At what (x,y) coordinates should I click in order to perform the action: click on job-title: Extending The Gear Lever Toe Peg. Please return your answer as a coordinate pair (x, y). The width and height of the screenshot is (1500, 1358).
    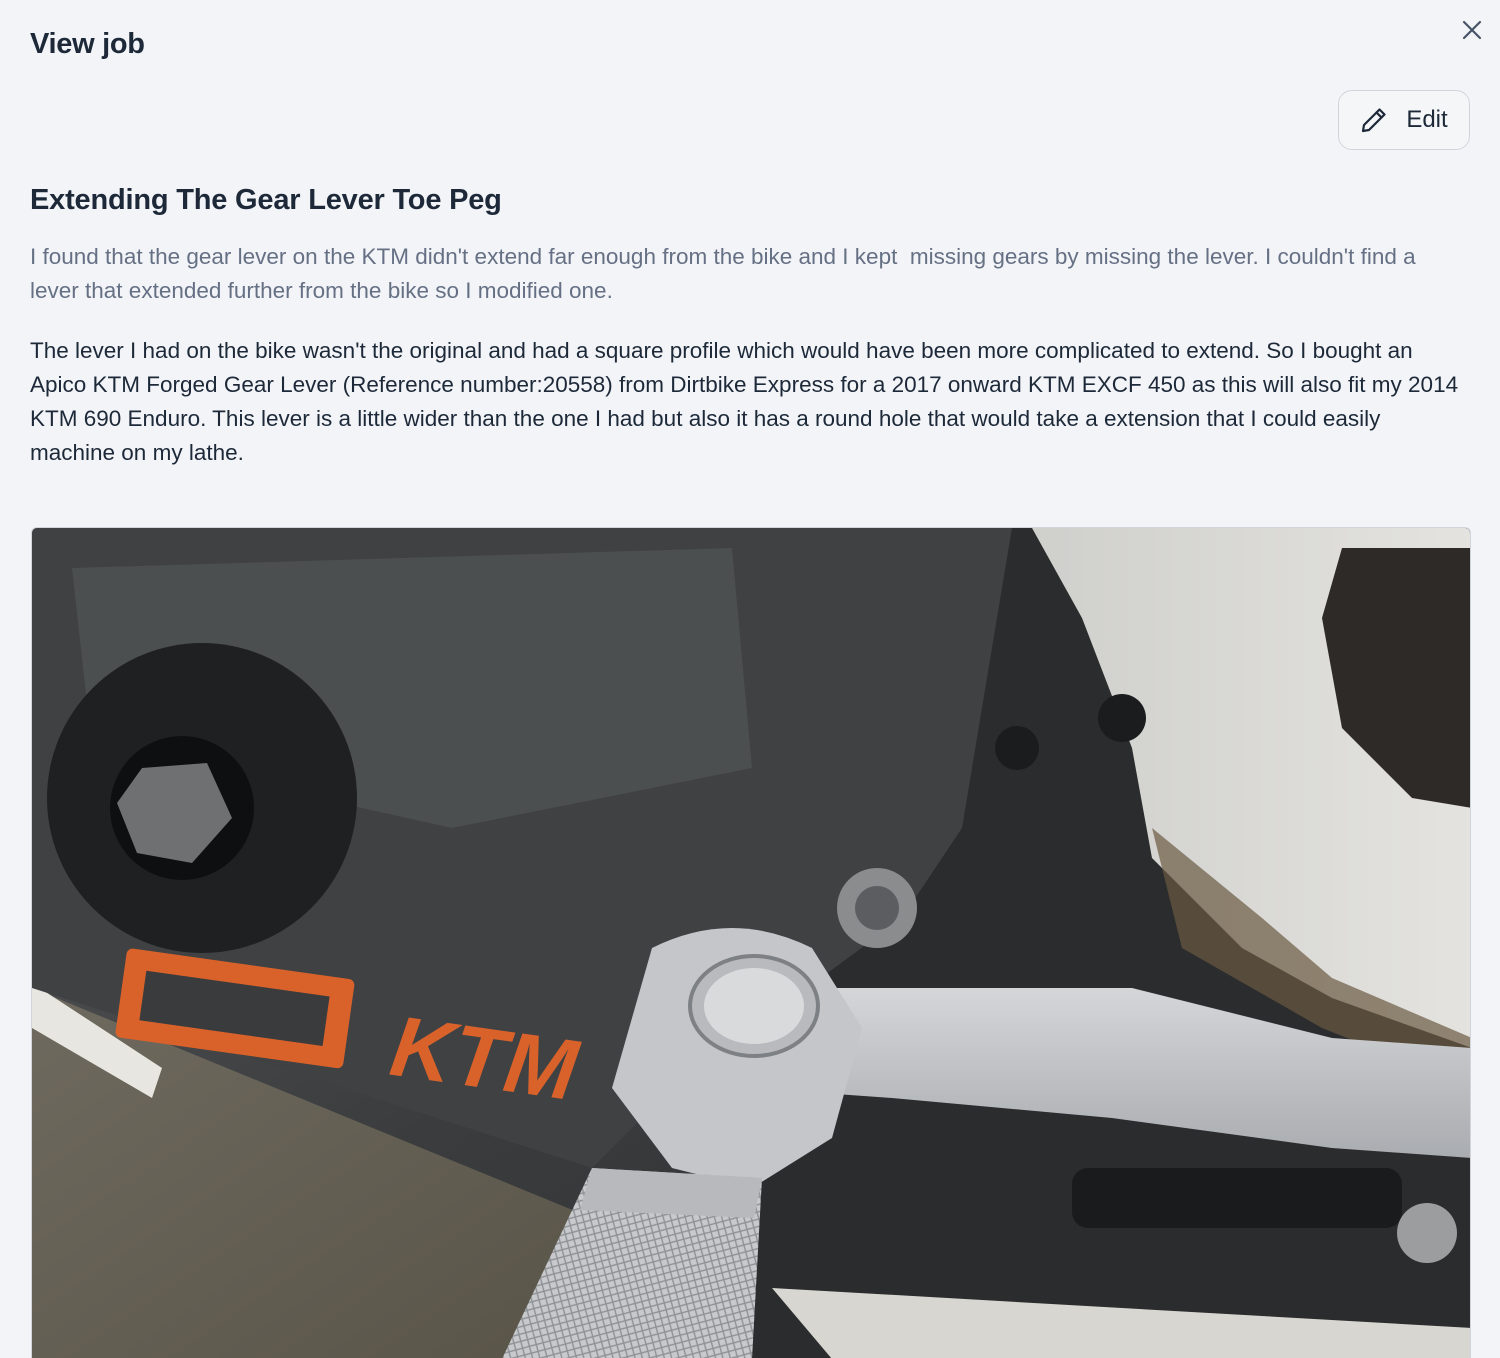
    Looking at the image, I should click on (266, 200).